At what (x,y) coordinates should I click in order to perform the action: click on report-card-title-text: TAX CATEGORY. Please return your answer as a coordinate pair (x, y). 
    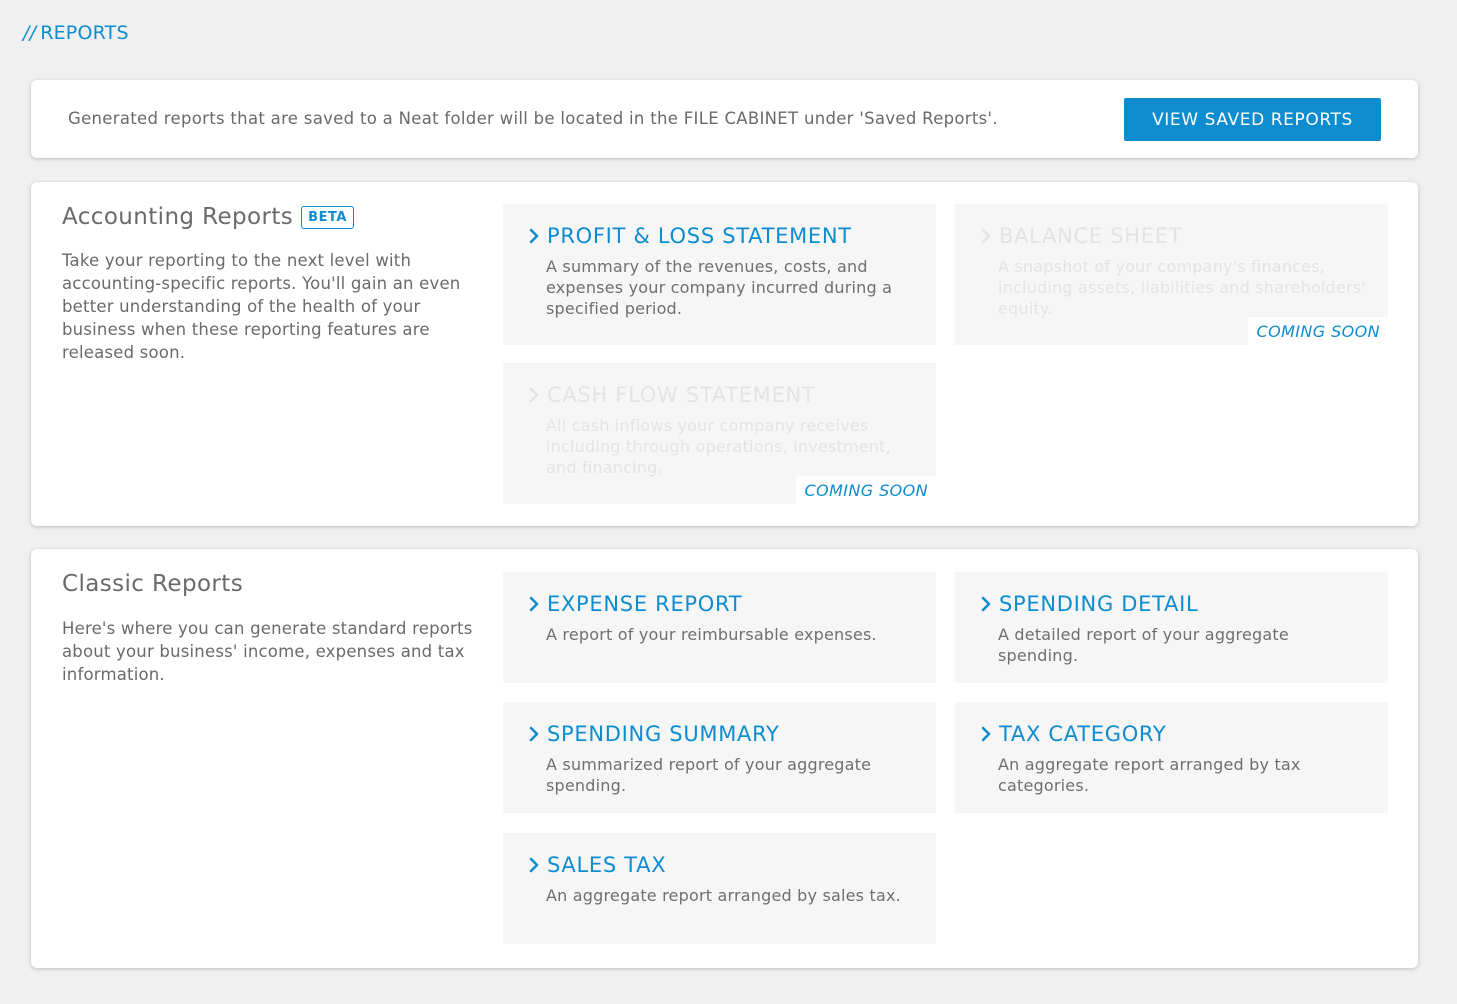
    Looking at the image, I should click on (1083, 734).